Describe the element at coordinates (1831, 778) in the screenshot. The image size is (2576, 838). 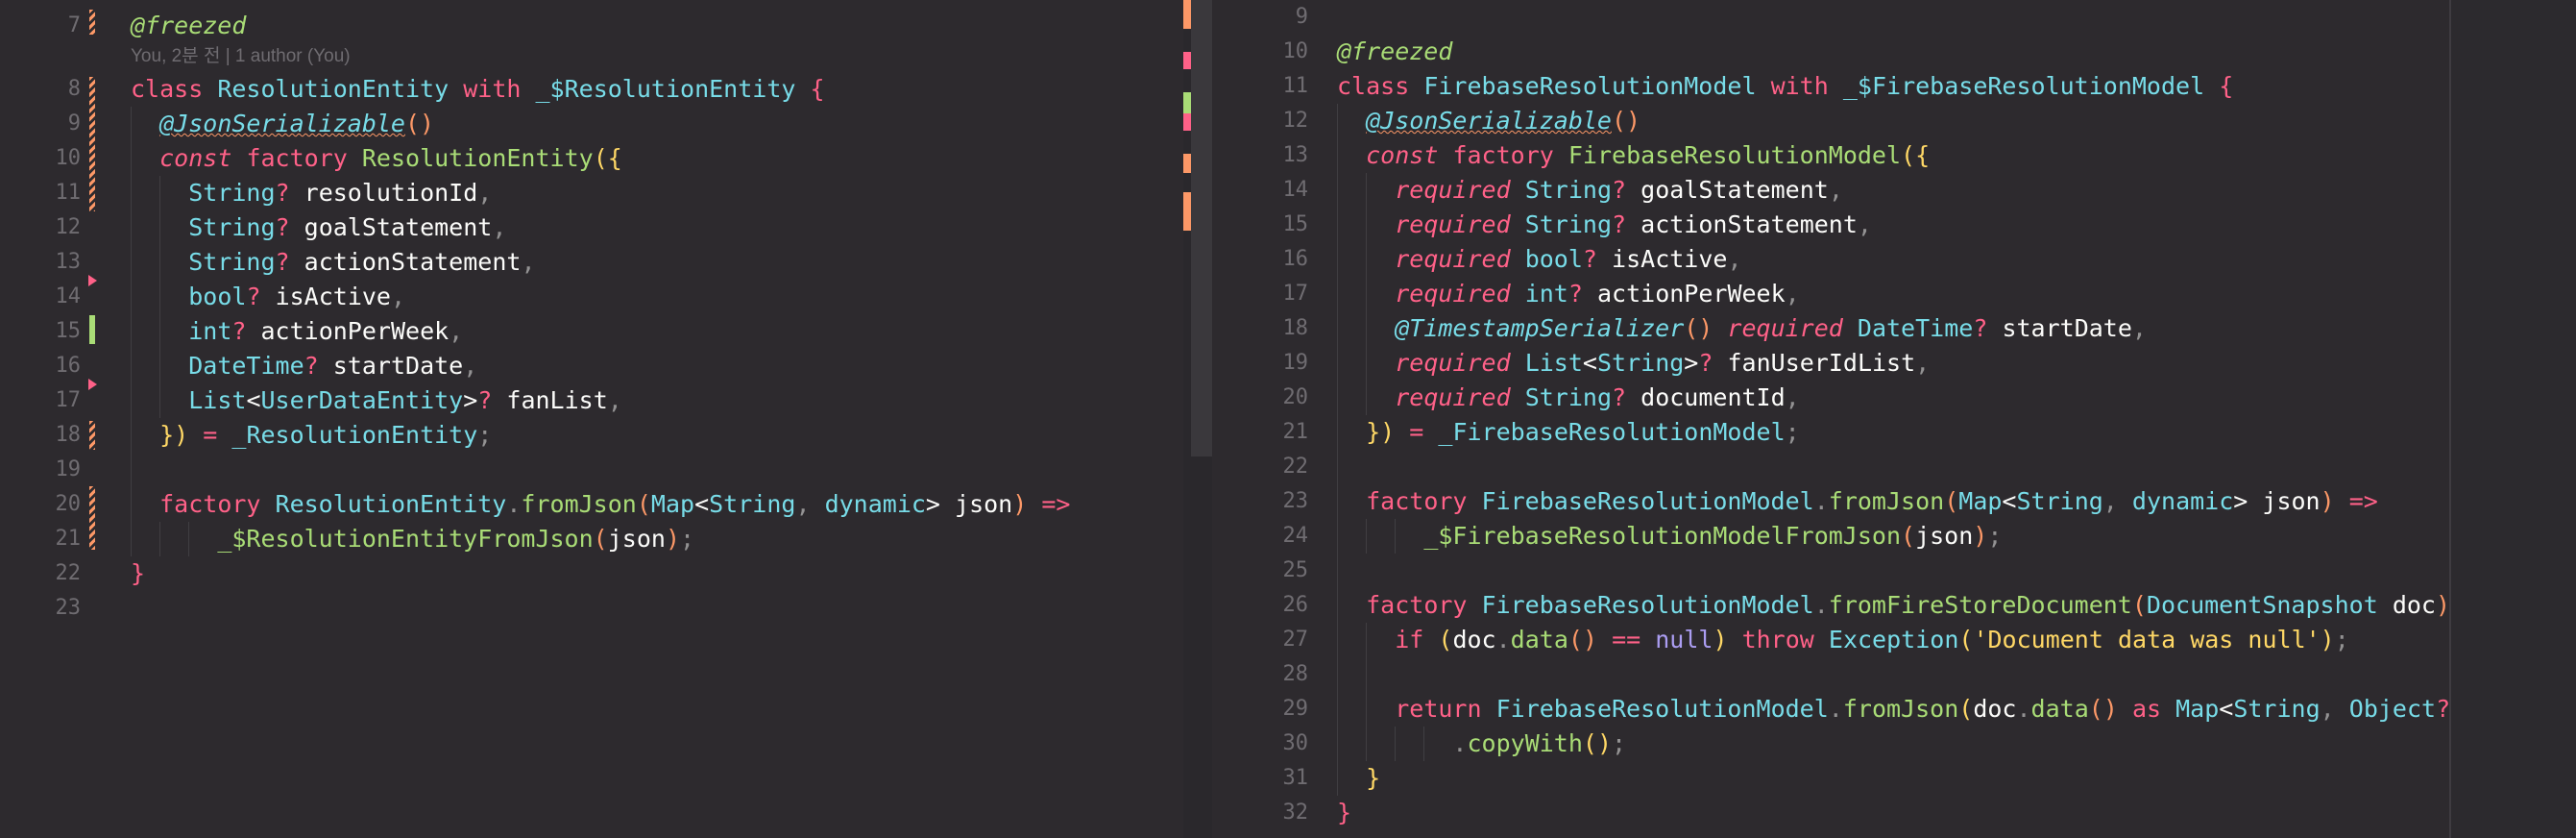
I see `code-line: 31 }` at that location.